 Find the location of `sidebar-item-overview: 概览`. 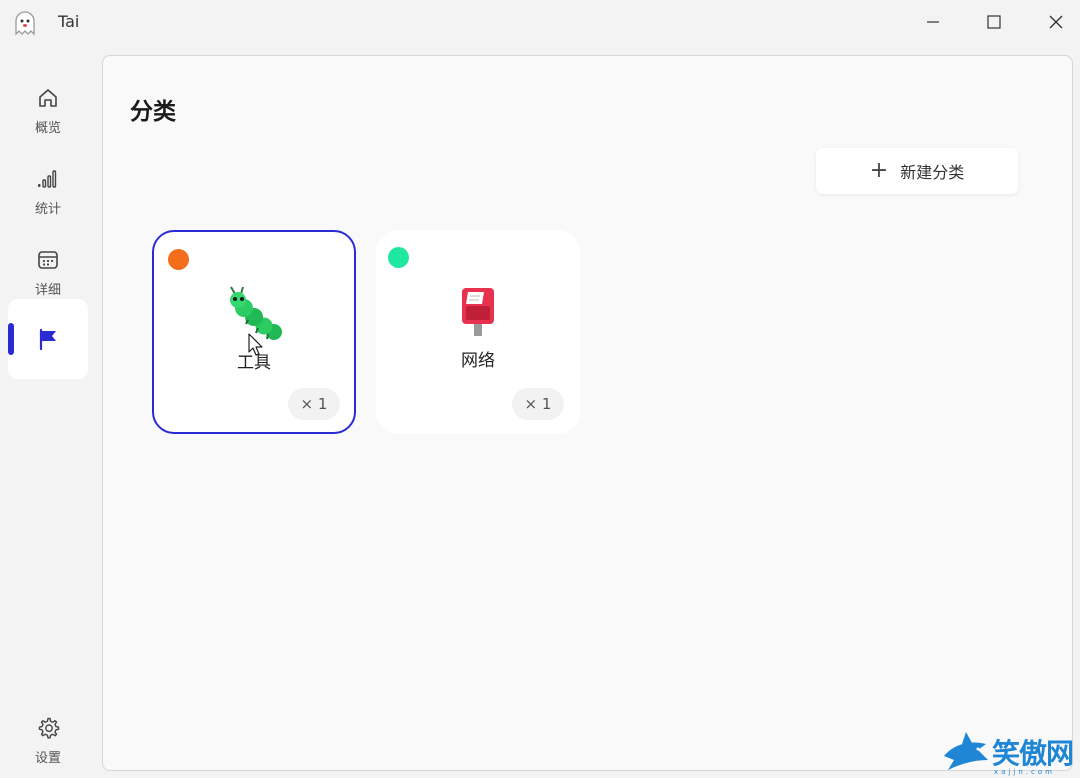

sidebar-item-overview: 概览 is located at coordinates (48, 110).